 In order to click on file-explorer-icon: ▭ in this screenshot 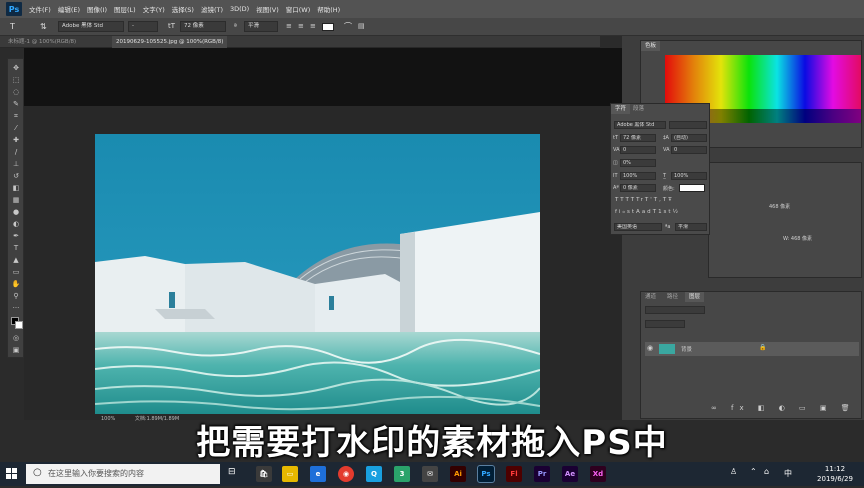, I will do `click(290, 474)`.